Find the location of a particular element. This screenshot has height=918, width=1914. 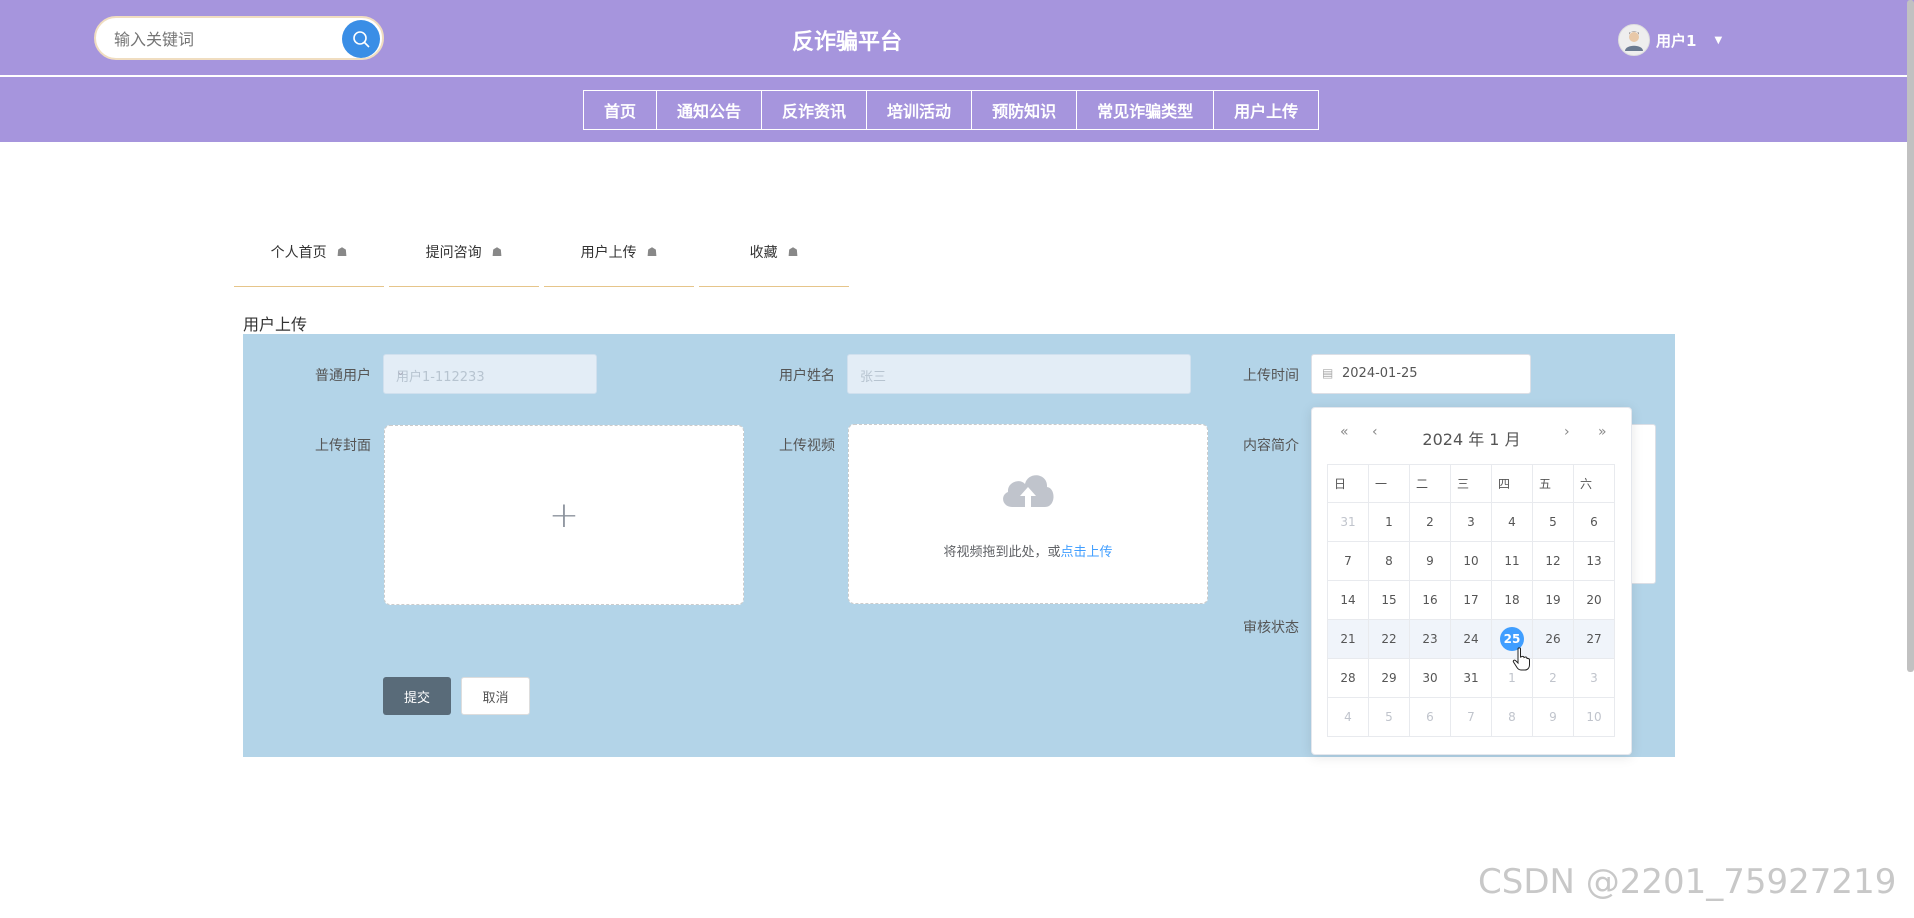

nav-item-home: 首页 is located at coordinates (620, 110).